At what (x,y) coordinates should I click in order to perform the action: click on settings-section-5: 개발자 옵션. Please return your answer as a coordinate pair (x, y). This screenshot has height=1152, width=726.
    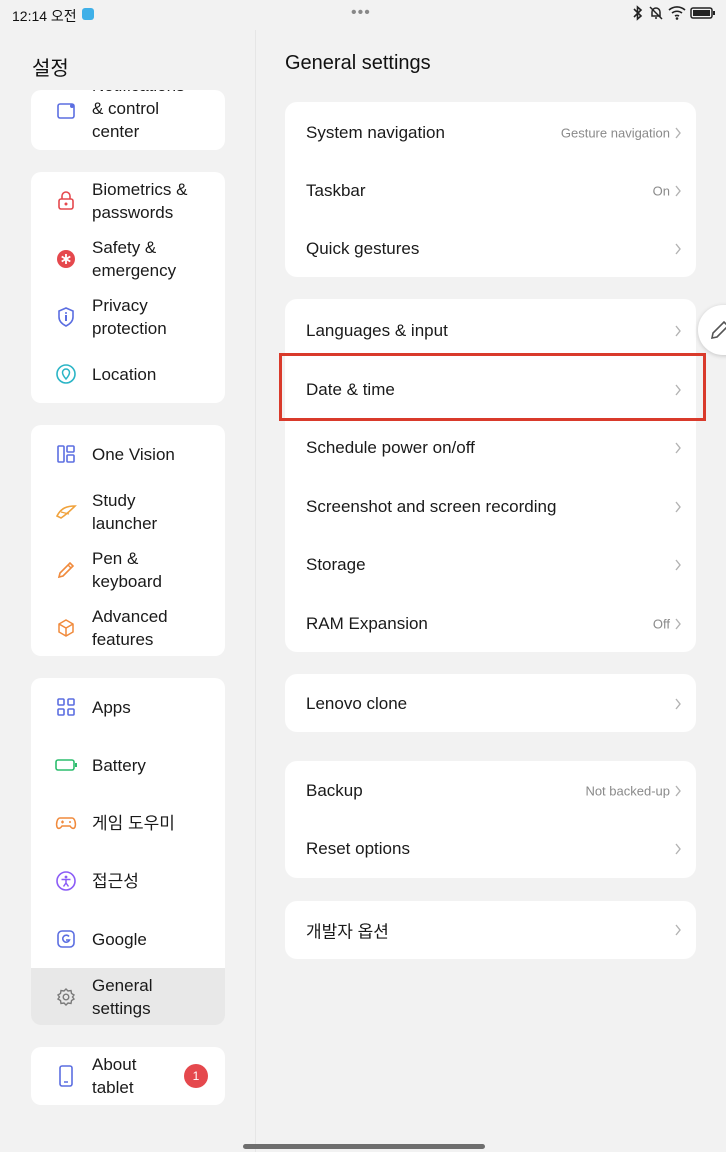
    Looking at the image, I should click on (490, 930).